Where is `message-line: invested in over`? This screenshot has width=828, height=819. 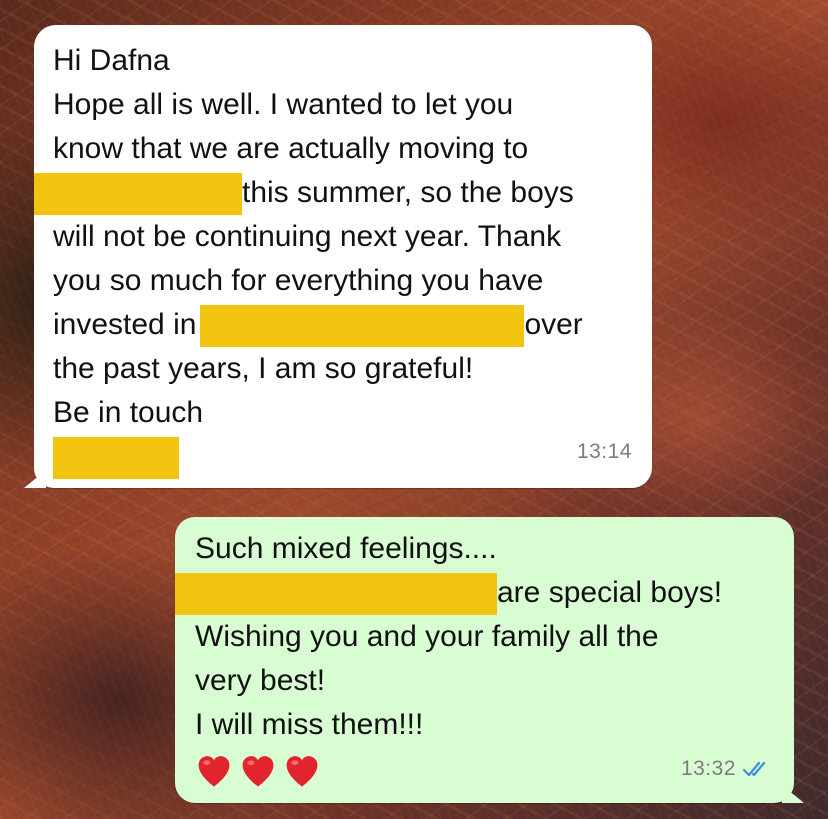
message-line: invested in over is located at coordinates (318, 325).